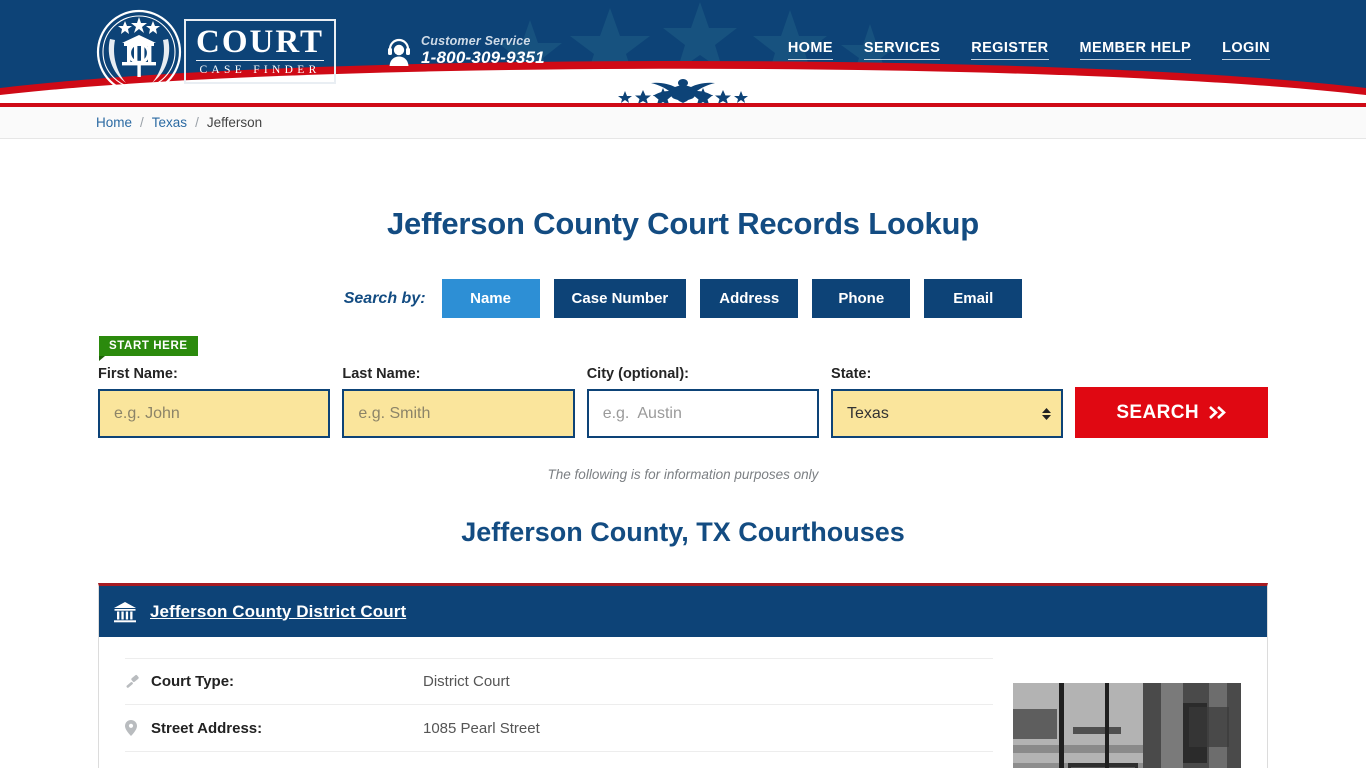 Image resolution: width=1366 pixels, height=768 pixels. What do you see at coordinates (138, 681) in the screenshot?
I see `gavel-icon` at bounding box center [138, 681].